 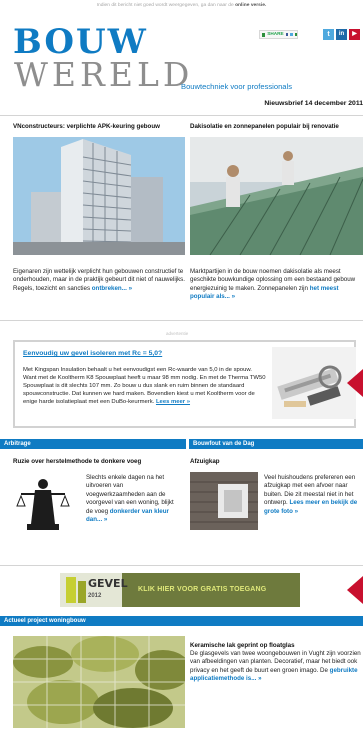 I want to click on facebook-icon, so click(x=287, y=34).